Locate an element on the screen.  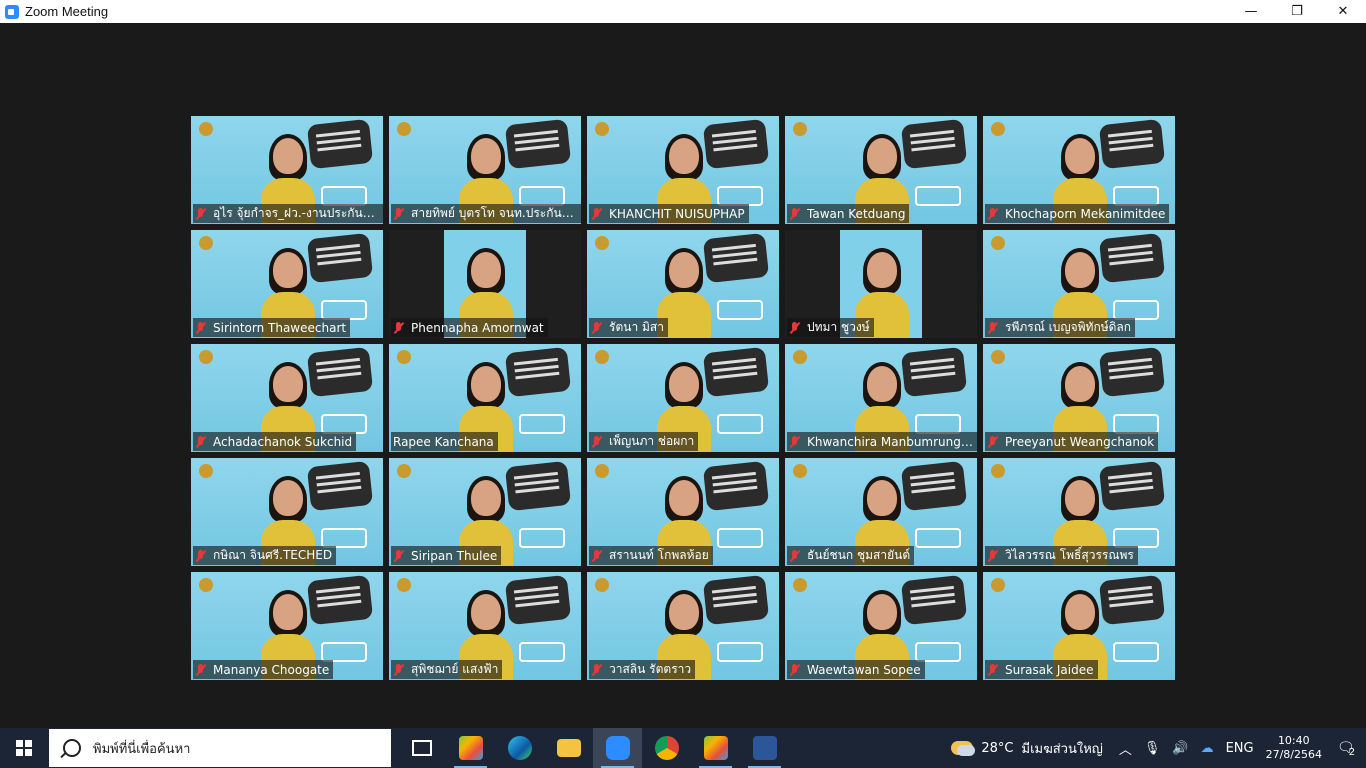
onedrive-icon: ☁ is located at coordinates (1207, 748).